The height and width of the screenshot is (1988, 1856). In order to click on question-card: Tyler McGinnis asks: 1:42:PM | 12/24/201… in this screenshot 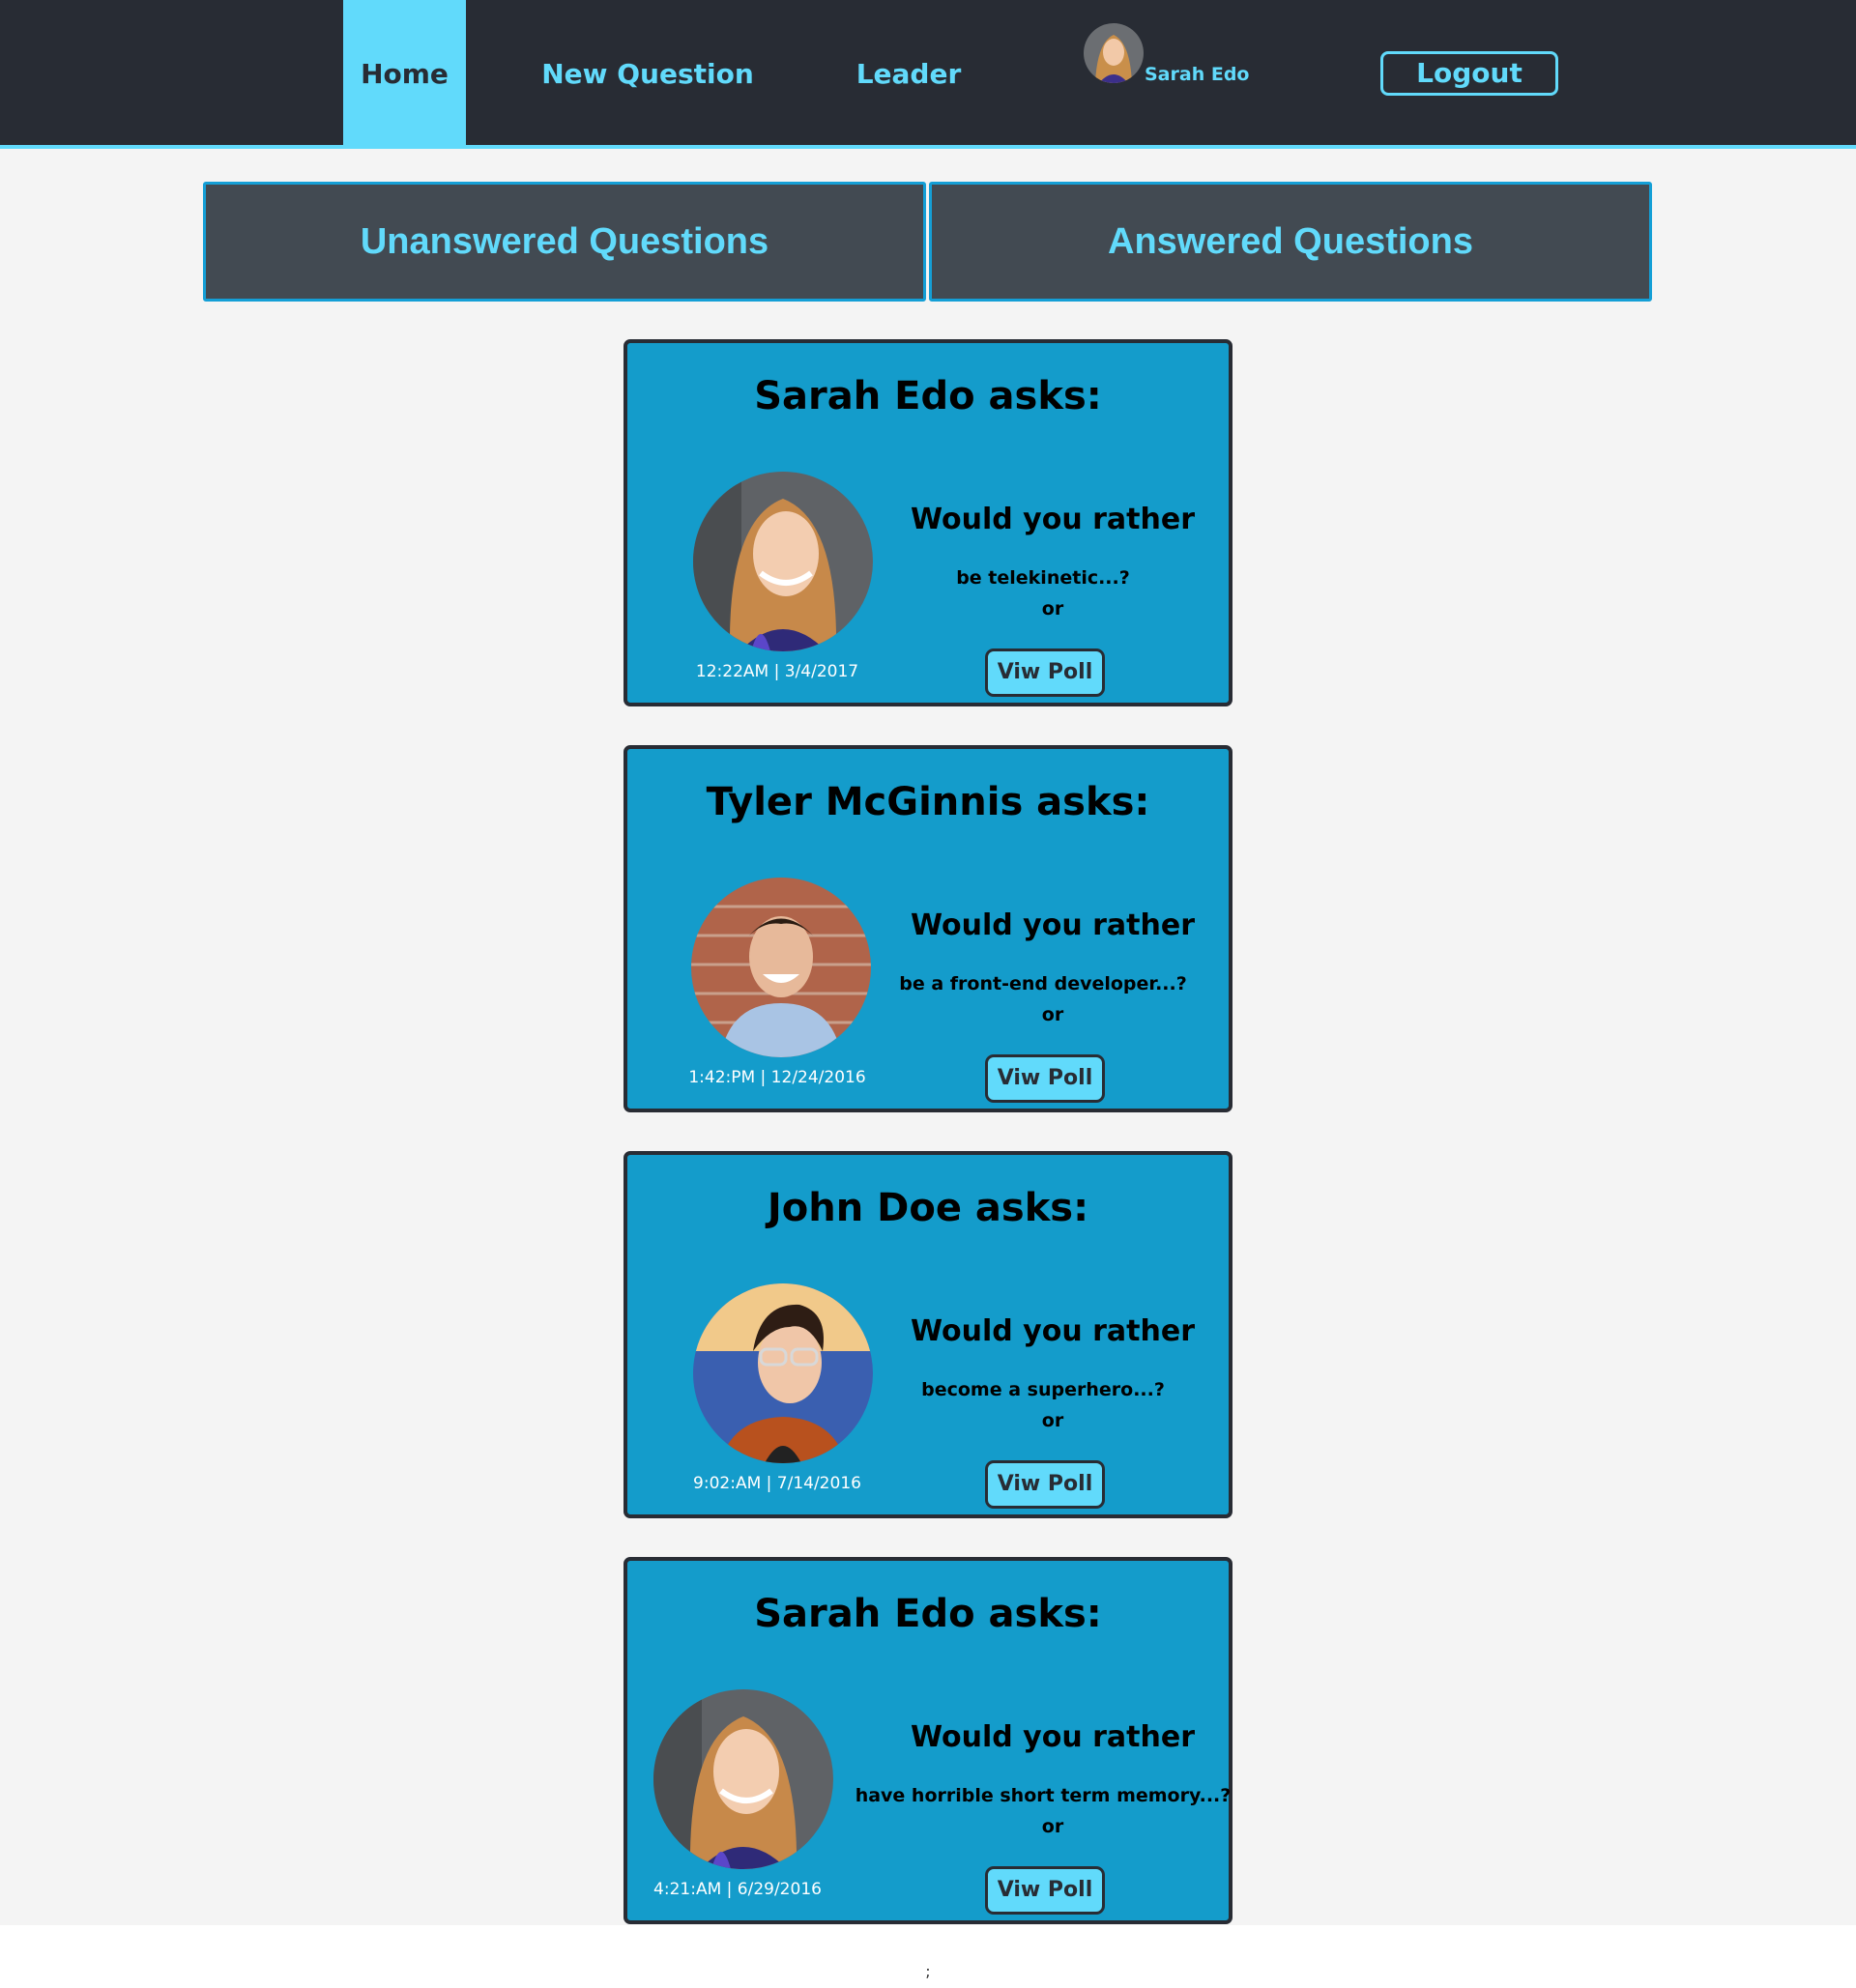, I will do `click(928, 928)`.